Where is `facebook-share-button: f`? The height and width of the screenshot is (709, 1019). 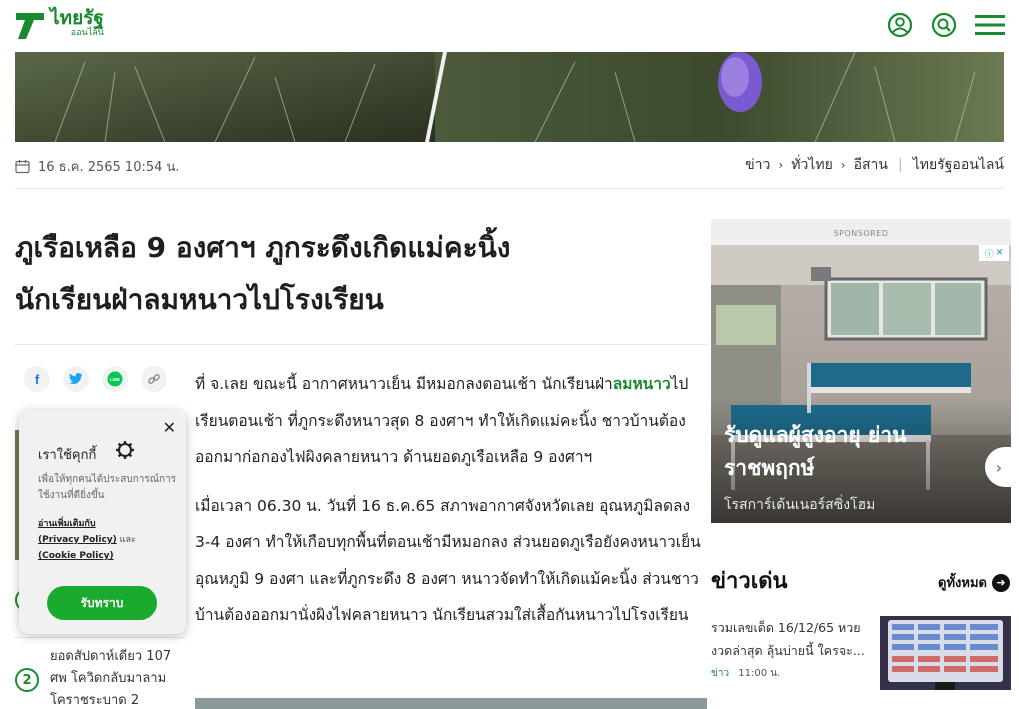 facebook-share-button: f is located at coordinates (37, 379).